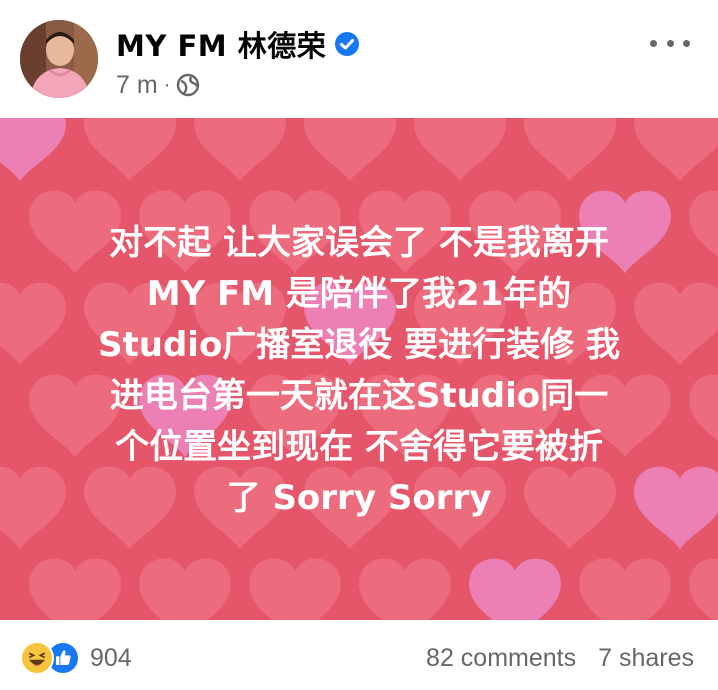  Describe the element at coordinates (359, 498) in the screenshot. I see `post-text-line: 了 Sorry Sorry` at that location.